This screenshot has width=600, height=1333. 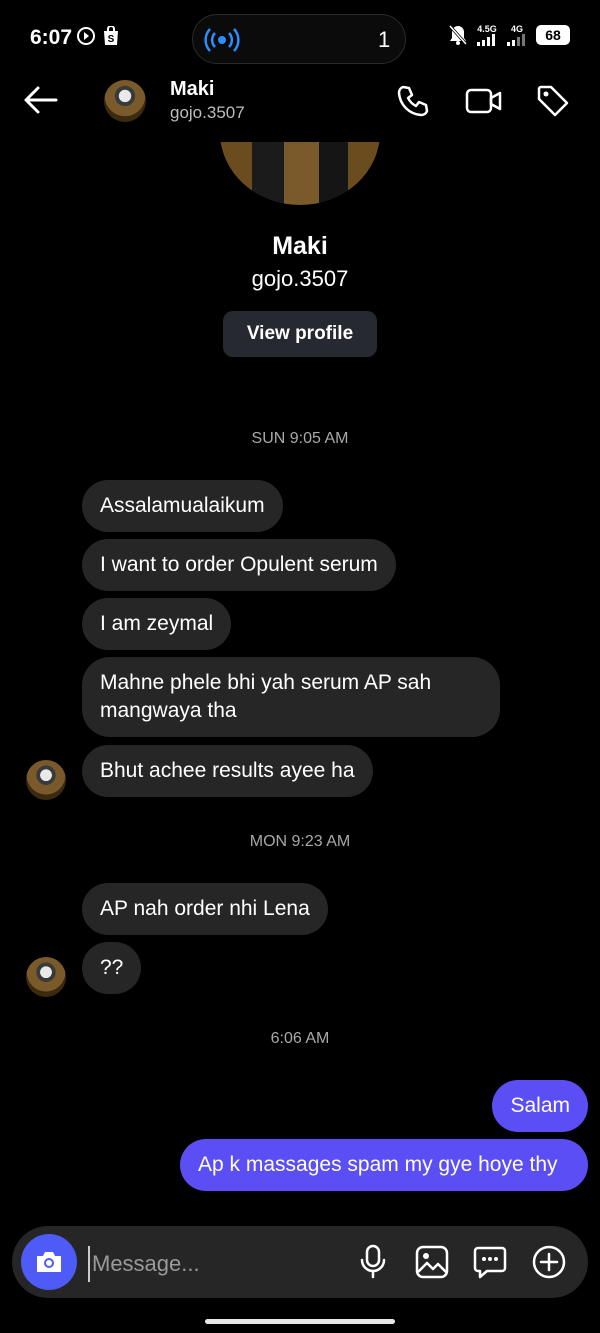 What do you see at coordinates (222, 40) in the screenshot?
I see `hotspot-icon` at bounding box center [222, 40].